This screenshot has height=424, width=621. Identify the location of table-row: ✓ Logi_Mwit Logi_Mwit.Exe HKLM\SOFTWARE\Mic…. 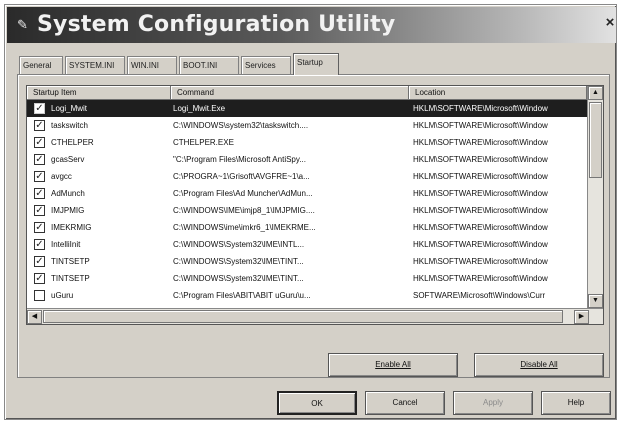
(307, 108).